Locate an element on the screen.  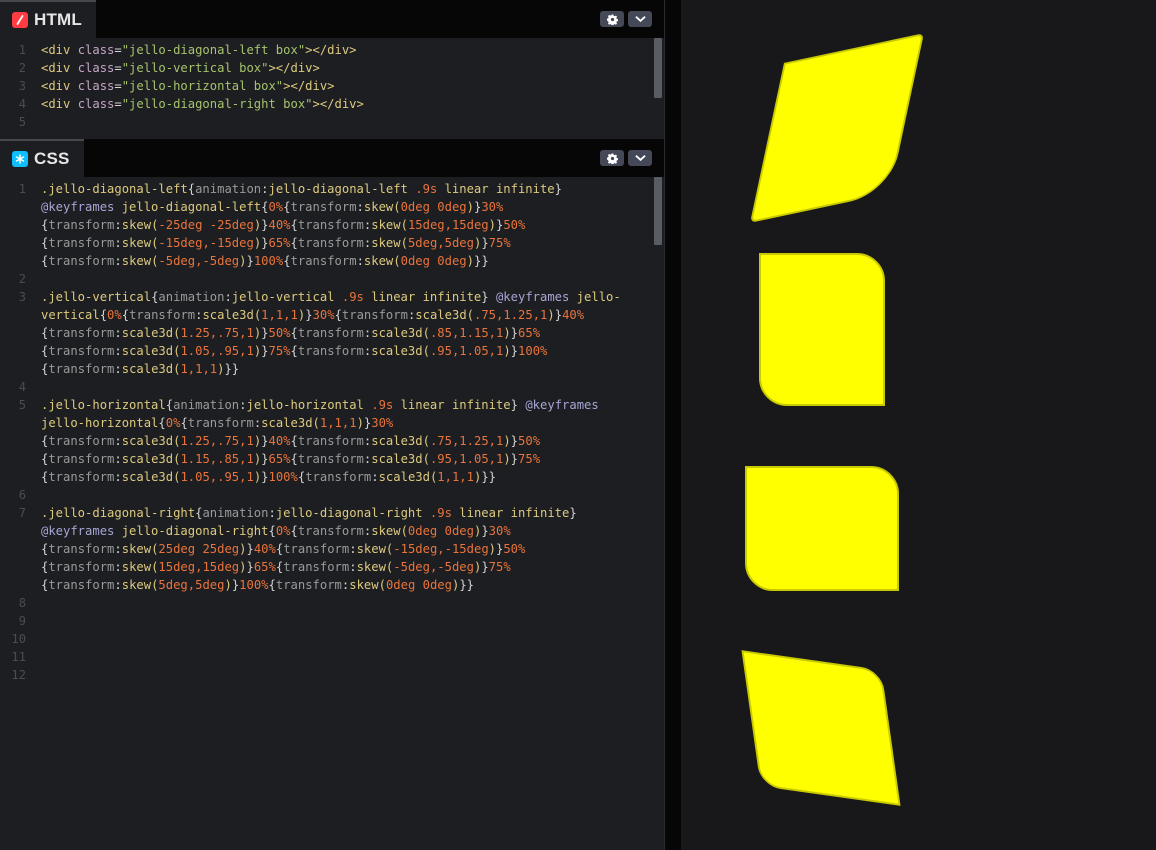
code-token: vertical is located at coordinates (70, 315).